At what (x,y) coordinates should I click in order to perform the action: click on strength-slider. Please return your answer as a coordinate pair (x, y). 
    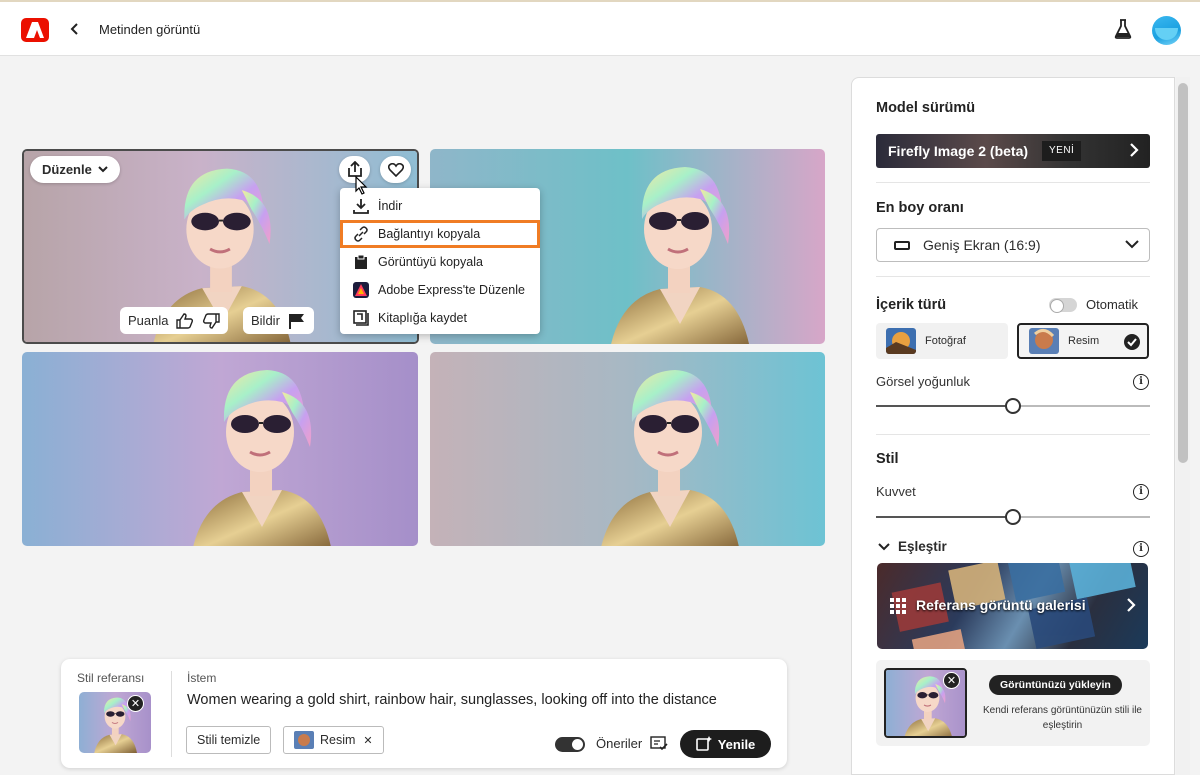
    Looking at the image, I should click on (1013, 517).